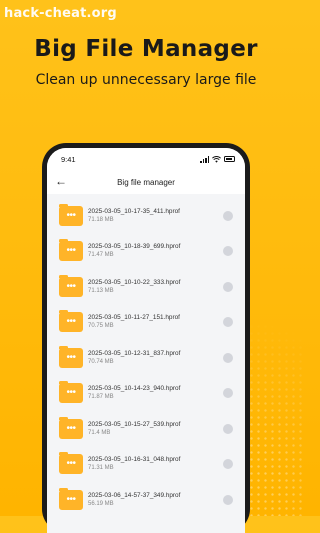  I want to click on file-row: ••• 2025-03-06_14-57-37_349.hprof 56.19 MB, so click(148, 500).